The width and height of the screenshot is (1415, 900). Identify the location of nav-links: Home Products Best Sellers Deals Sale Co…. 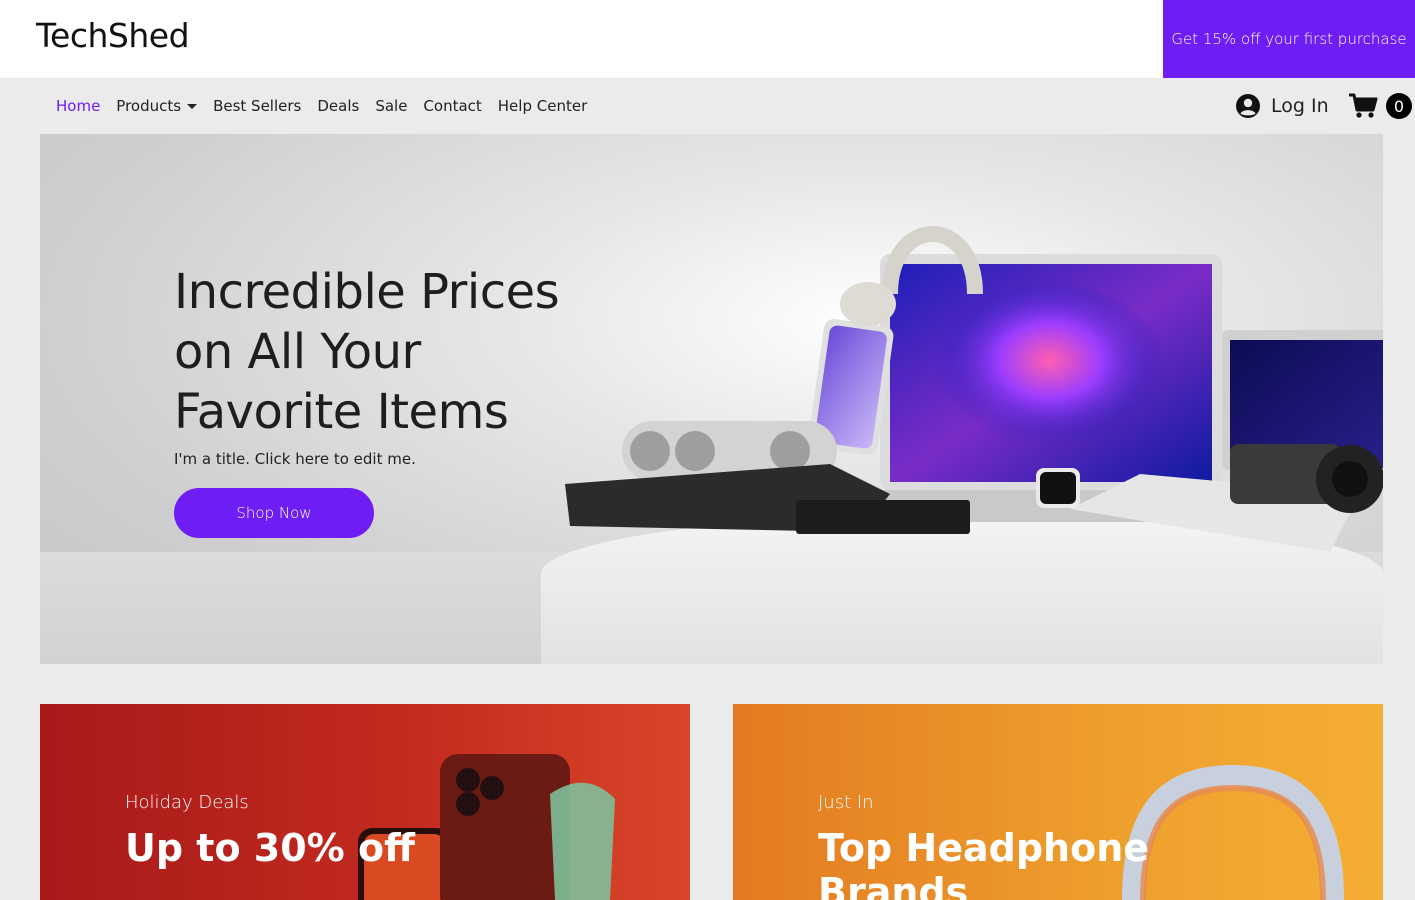
(329, 106).